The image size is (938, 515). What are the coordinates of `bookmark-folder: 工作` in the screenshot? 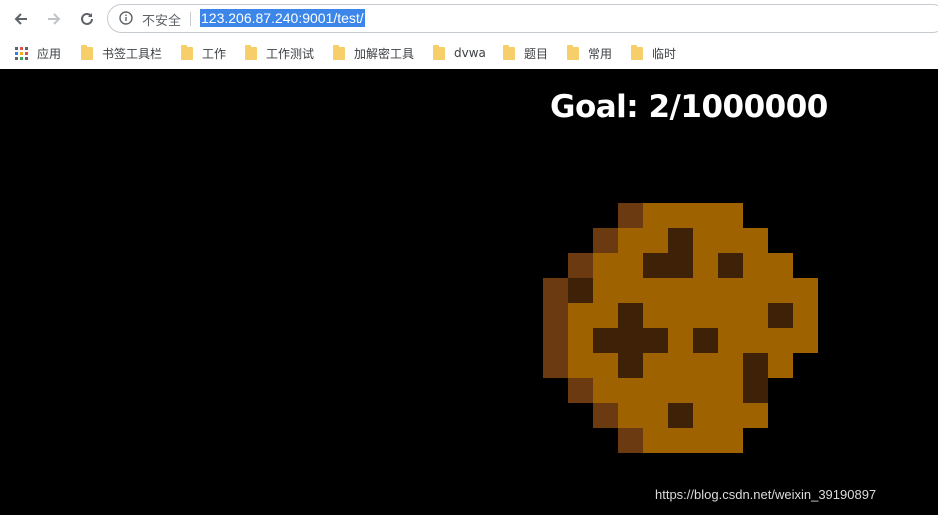 It's located at (203, 53).